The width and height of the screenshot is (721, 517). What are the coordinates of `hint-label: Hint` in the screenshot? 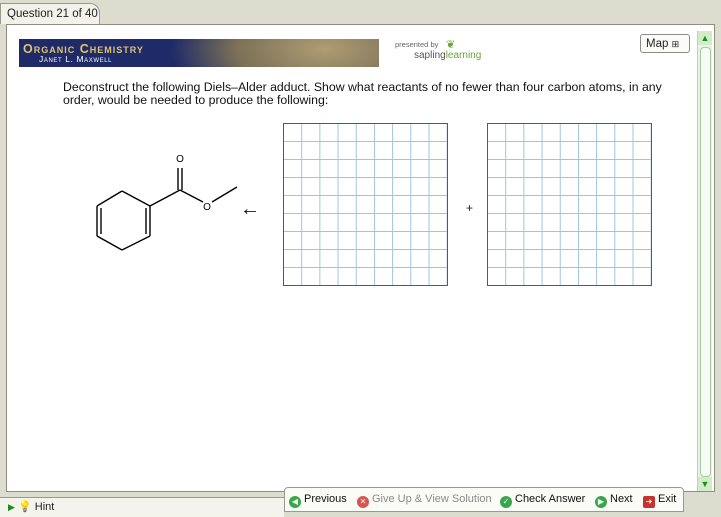 It's located at (44, 507).